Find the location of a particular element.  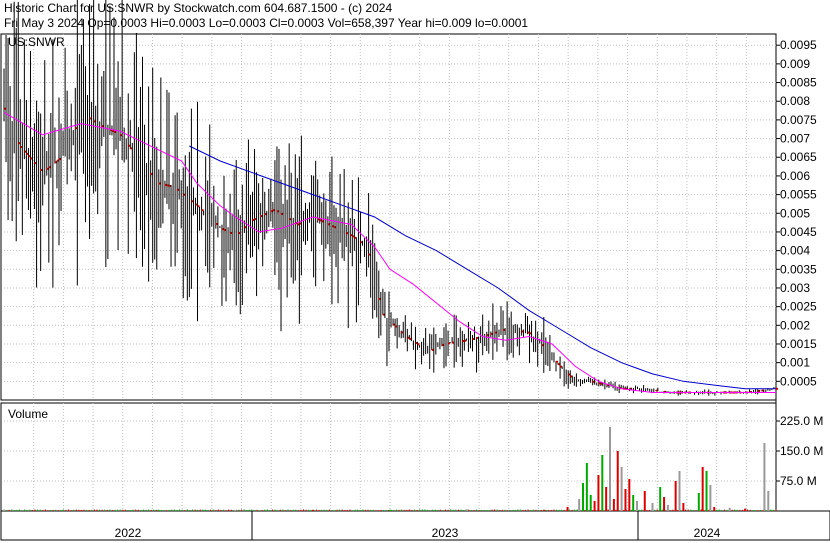

price-tick-label: 0.002 is located at coordinates (795, 325).